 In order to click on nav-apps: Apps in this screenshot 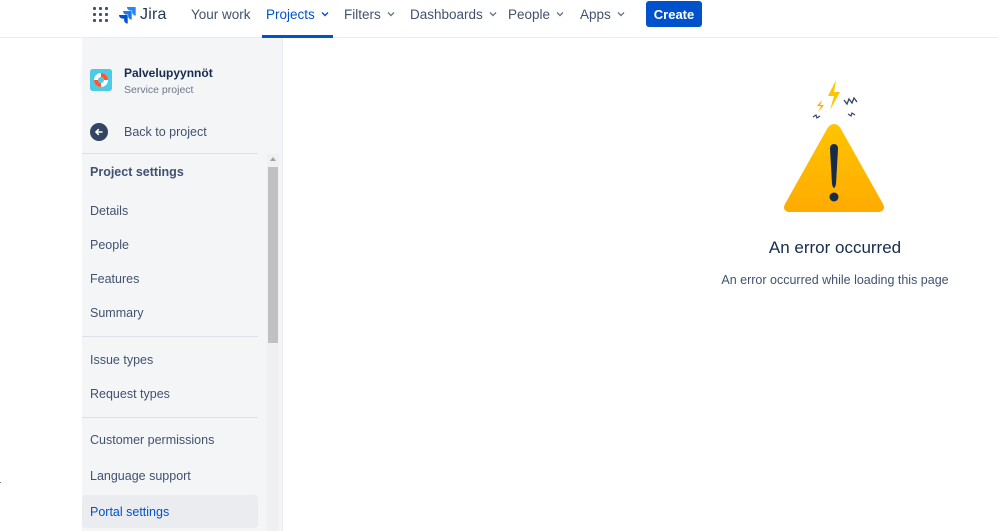, I will do `click(602, 19)`.